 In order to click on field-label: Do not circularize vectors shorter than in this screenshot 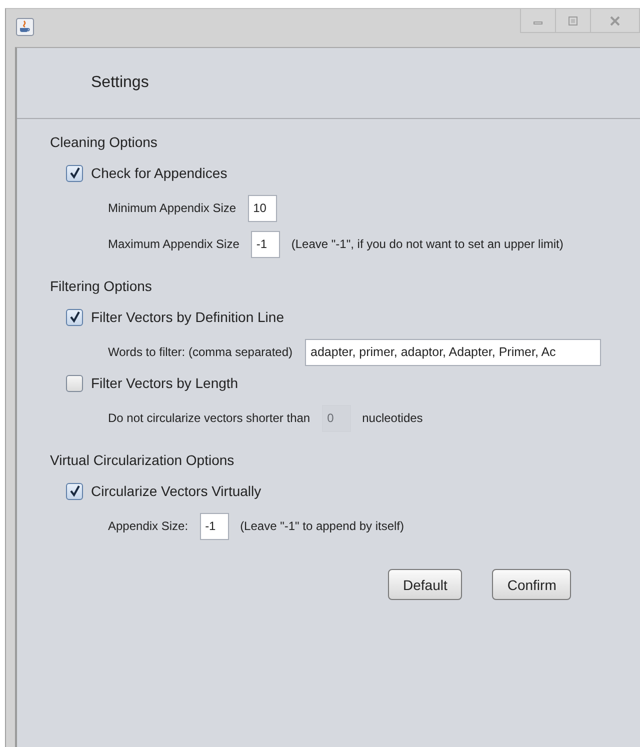, I will do `click(209, 418)`.